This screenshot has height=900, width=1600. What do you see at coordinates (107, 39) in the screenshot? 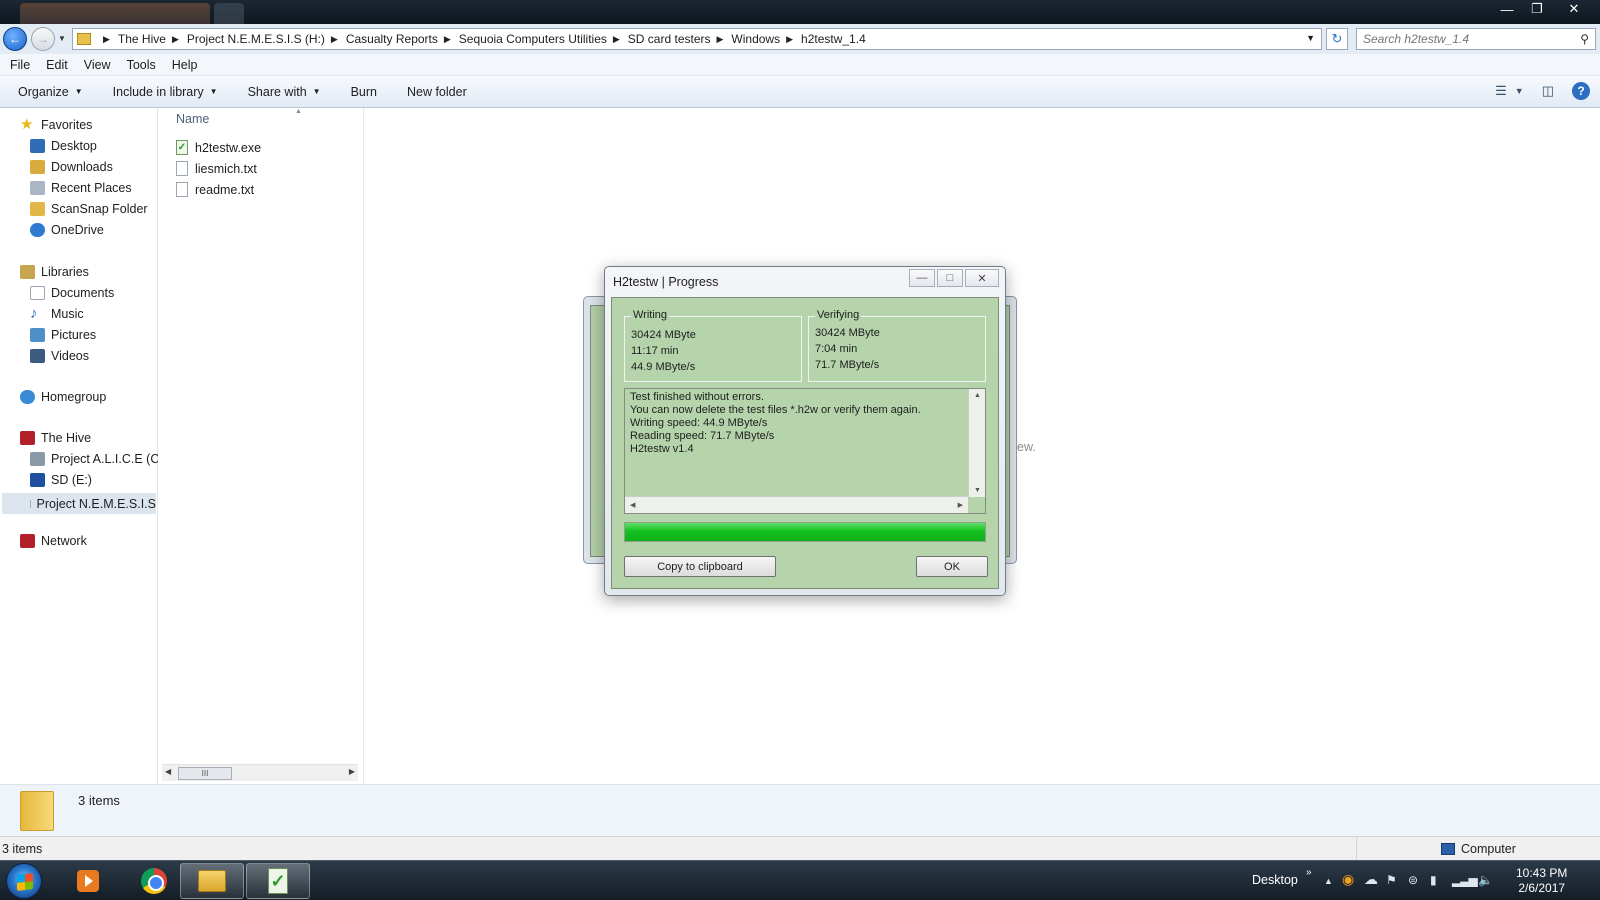
I see `breadcrumb-root-arrow: ▶` at bounding box center [107, 39].